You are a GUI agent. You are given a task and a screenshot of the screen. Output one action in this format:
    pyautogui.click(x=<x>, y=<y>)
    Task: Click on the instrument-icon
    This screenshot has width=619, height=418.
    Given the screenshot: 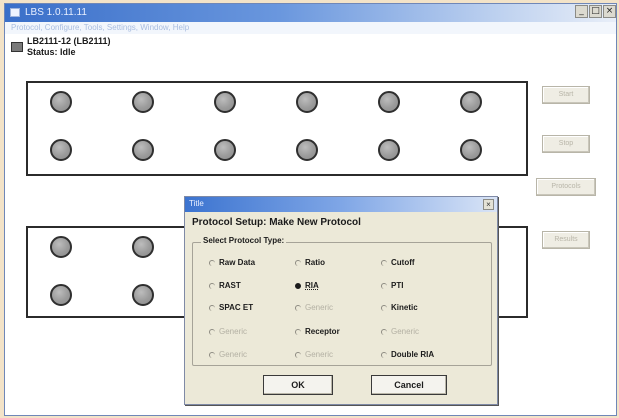 What is the action you would take?
    pyautogui.click(x=17, y=47)
    